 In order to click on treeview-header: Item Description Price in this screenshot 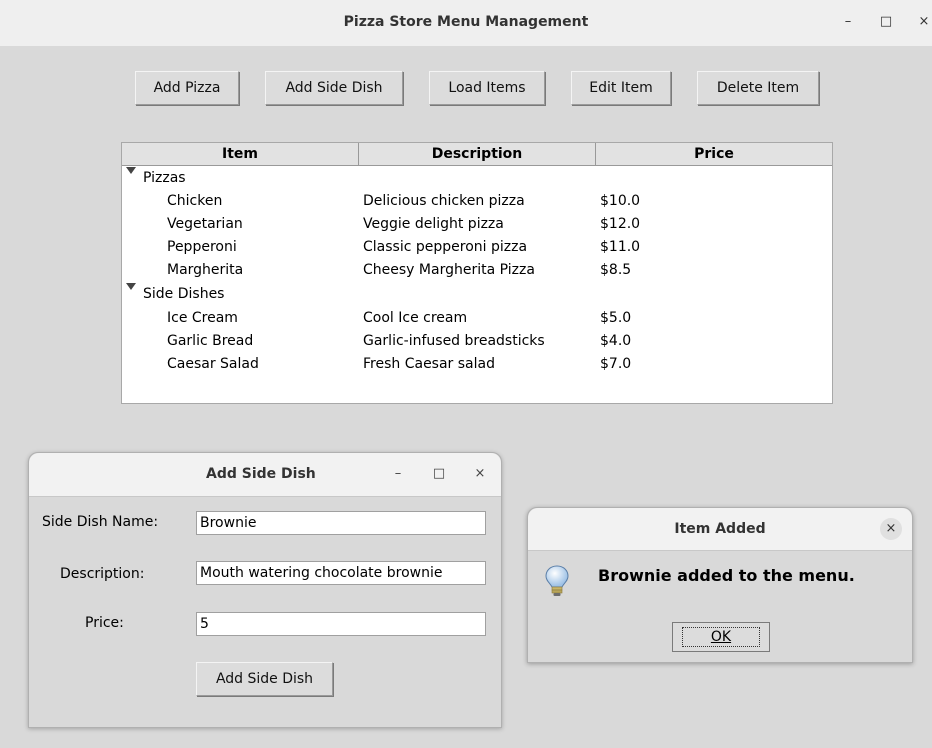, I will do `click(477, 154)`.